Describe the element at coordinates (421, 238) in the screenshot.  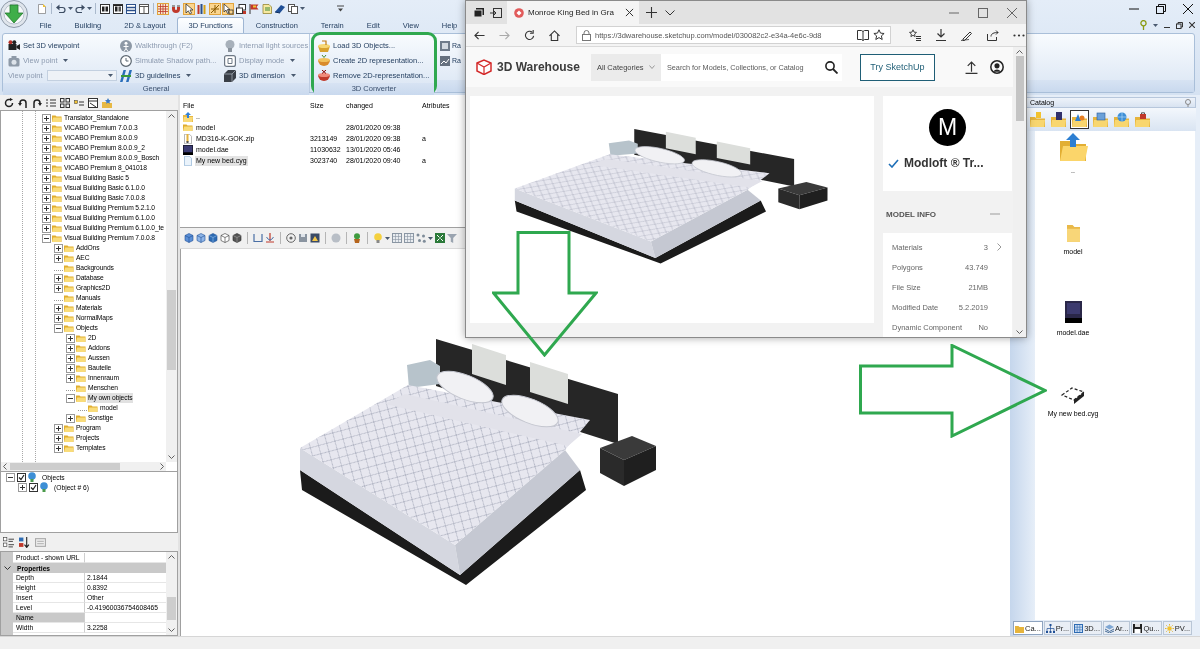
I see `dots-icon` at that location.